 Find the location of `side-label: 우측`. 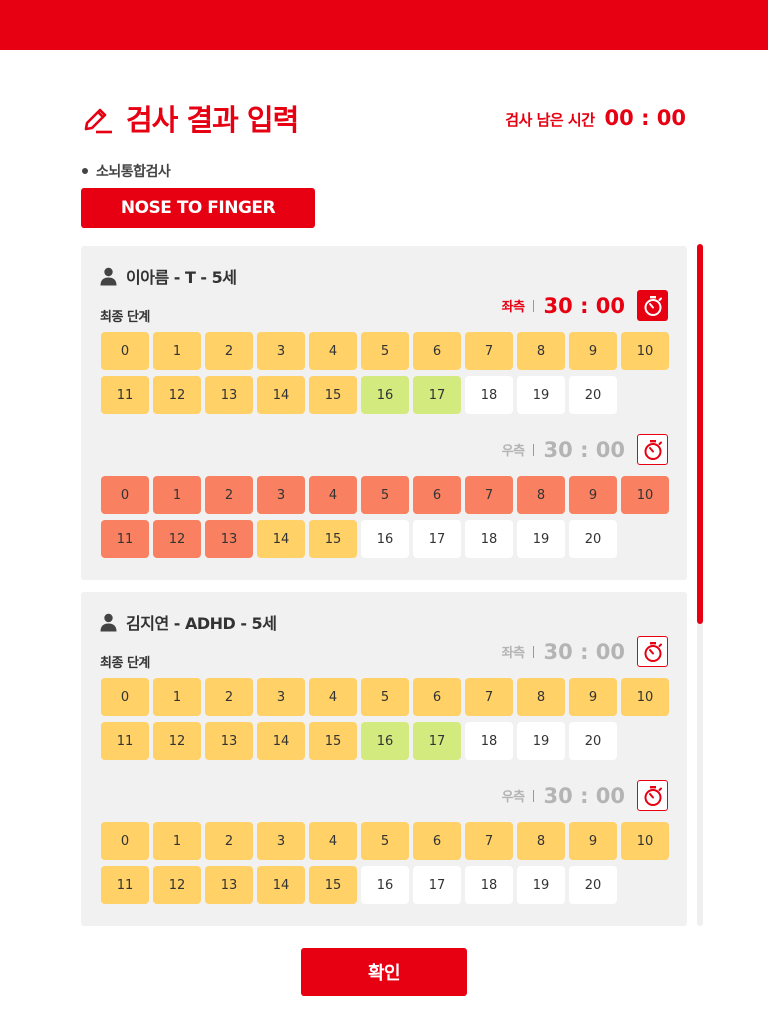

side-label: 우측 is located at coordinates (513, 797).